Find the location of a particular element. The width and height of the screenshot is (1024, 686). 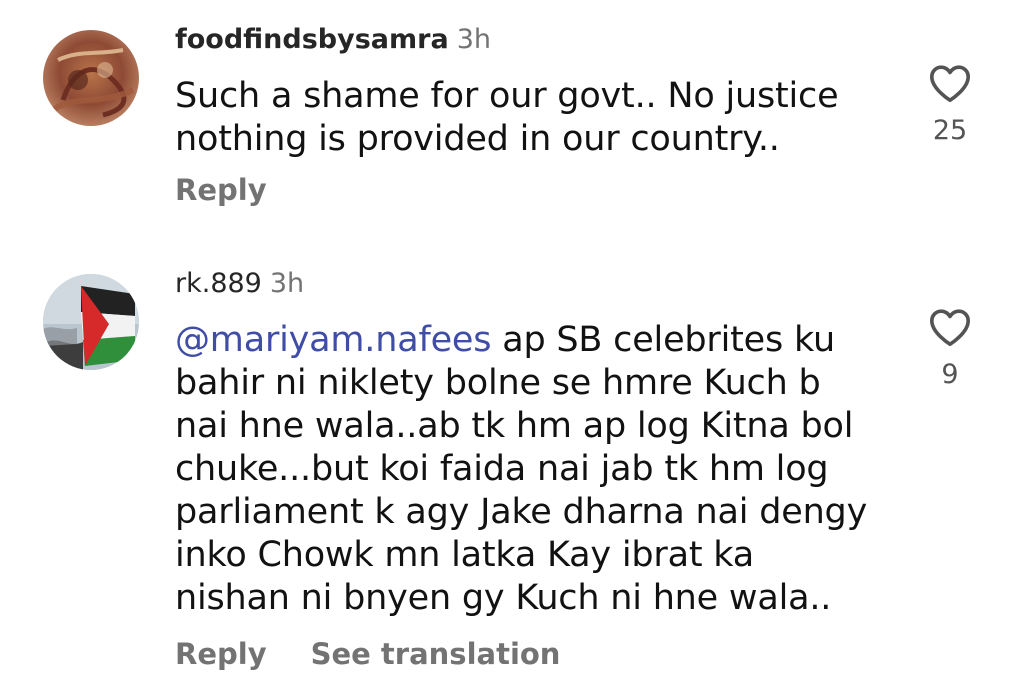

avatar is located at coordinates (91, 322).